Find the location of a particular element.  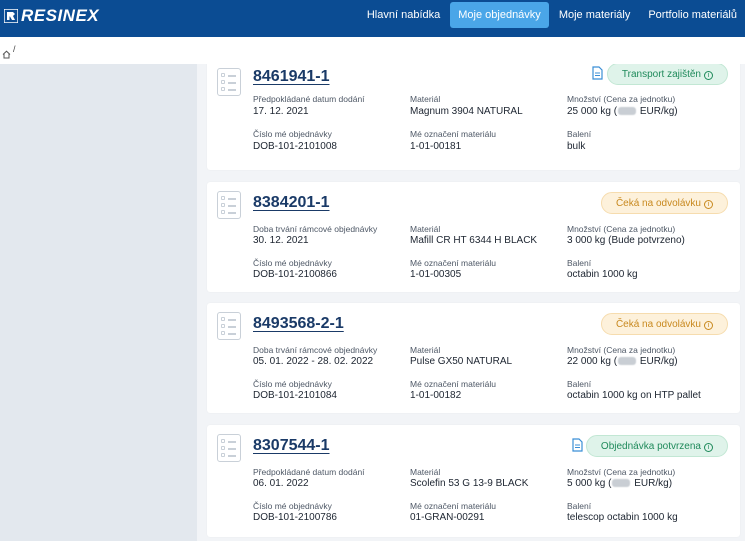

breadcrumb: / is located at coordinates (372, 50).